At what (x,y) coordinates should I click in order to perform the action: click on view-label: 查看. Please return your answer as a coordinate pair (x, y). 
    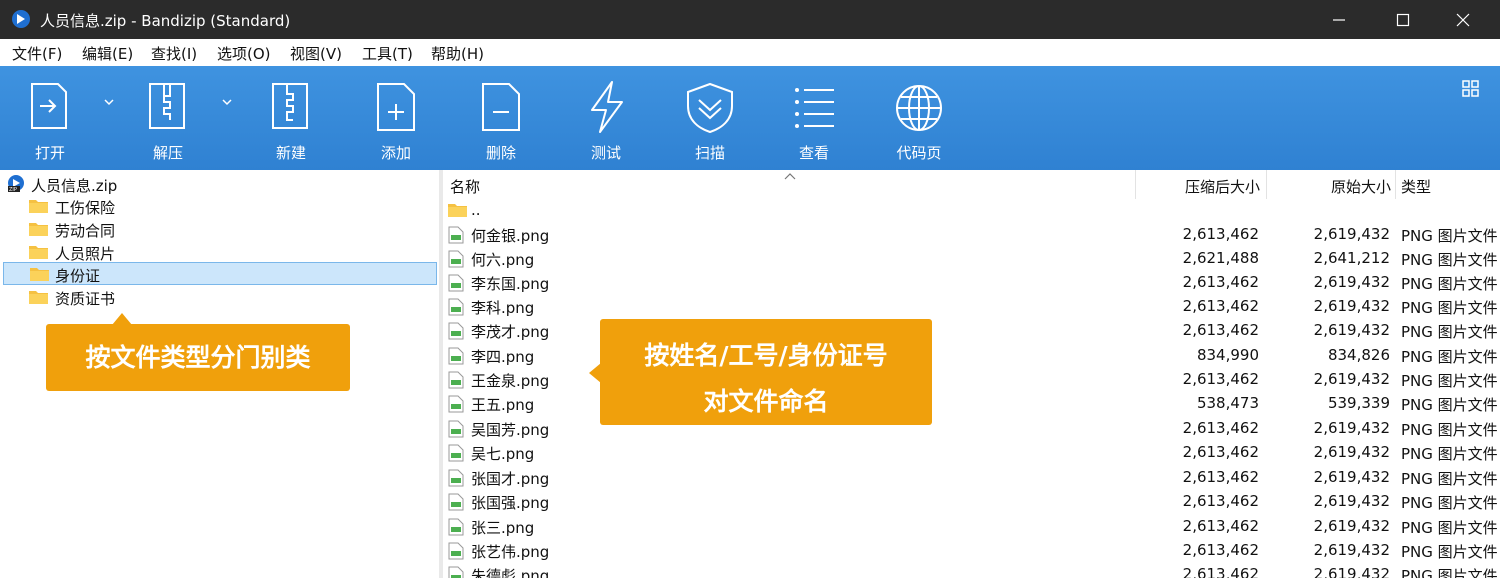
    Looking at the image, I should click on (813, 153).